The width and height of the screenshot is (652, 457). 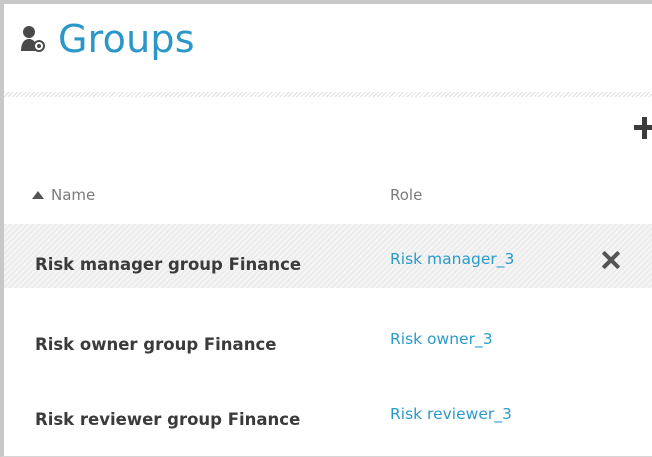 What do you see at coordinates (451, 414) in the screenshot?
I see `role-link: Risk reviewer_3` at bounding box center [451, 414].